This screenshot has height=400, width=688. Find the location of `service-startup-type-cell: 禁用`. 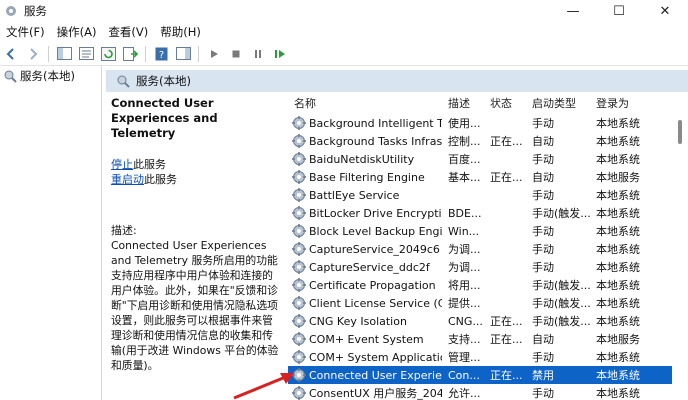

service-startup-type-cell: 禁用 is located at coordinates (543, 375).